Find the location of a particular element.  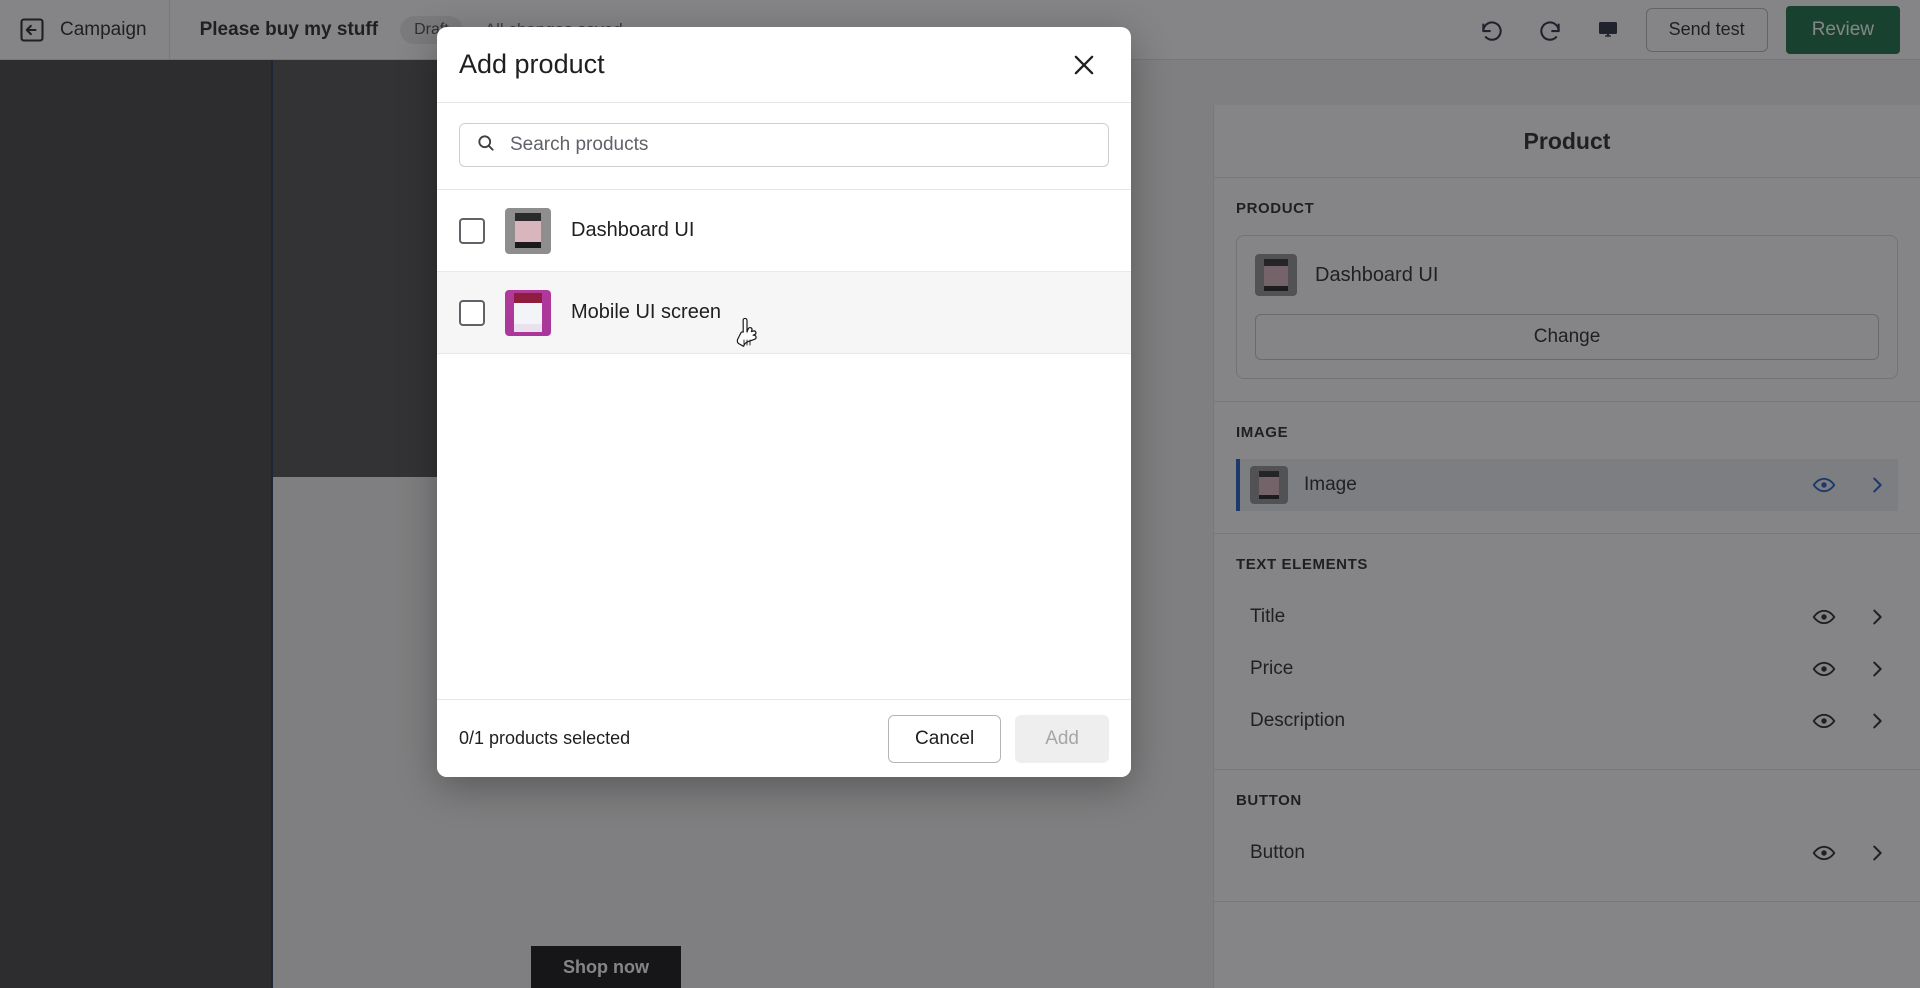

dialog-title: Add product is located at coordinates (532, 64).